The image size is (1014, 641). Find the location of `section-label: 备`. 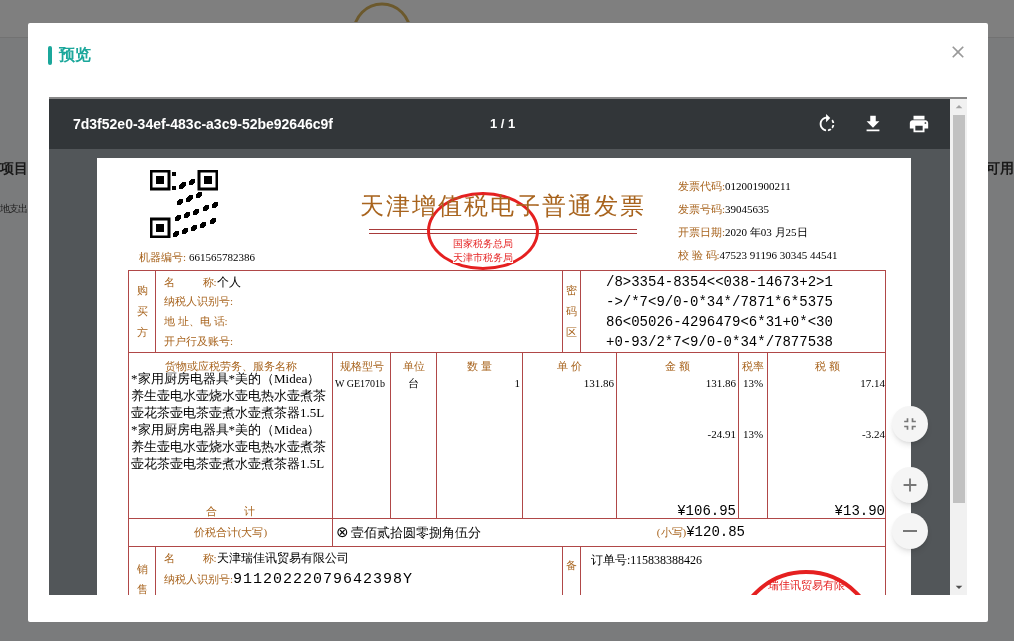

section-label: 备 is located at coordinates (571, 565).